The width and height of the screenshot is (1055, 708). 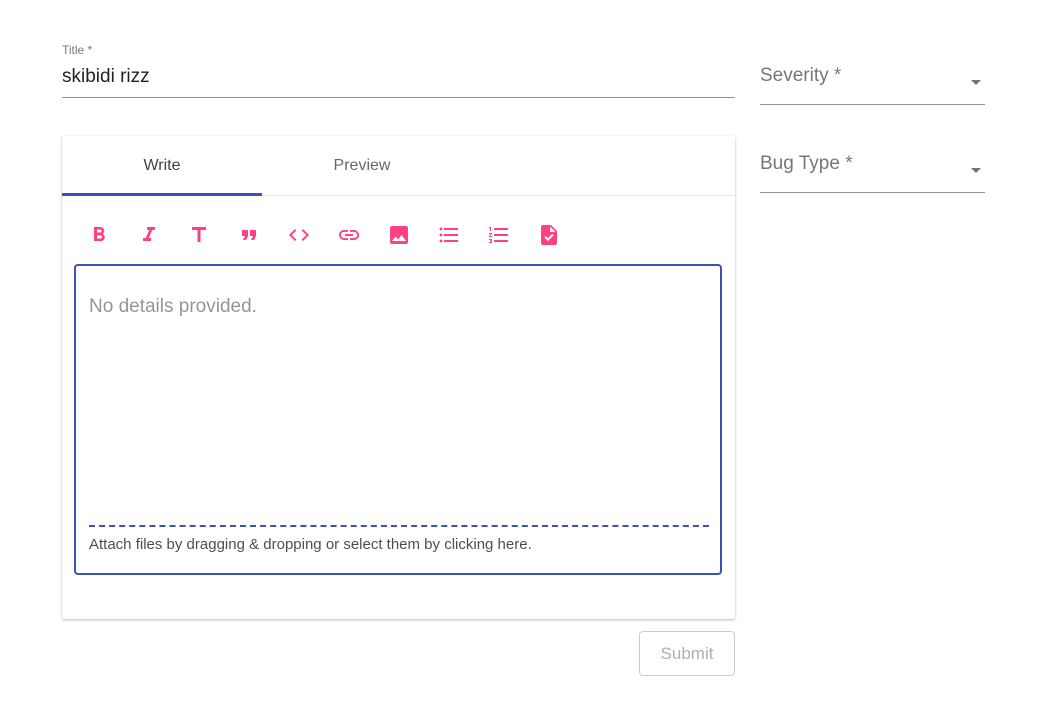 I want to click on severity-underline, so click(x=872, y=104).